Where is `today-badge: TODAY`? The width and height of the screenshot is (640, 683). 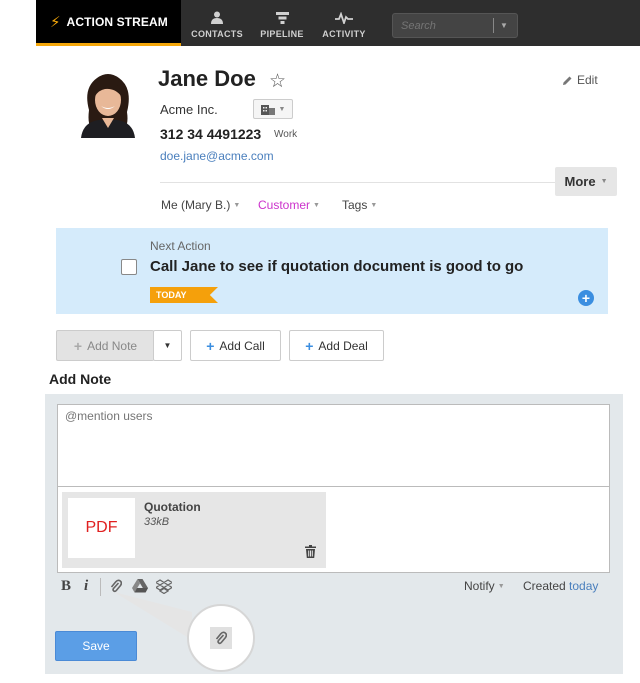 today-badge: TODAY is located at coordinates (184, 295).